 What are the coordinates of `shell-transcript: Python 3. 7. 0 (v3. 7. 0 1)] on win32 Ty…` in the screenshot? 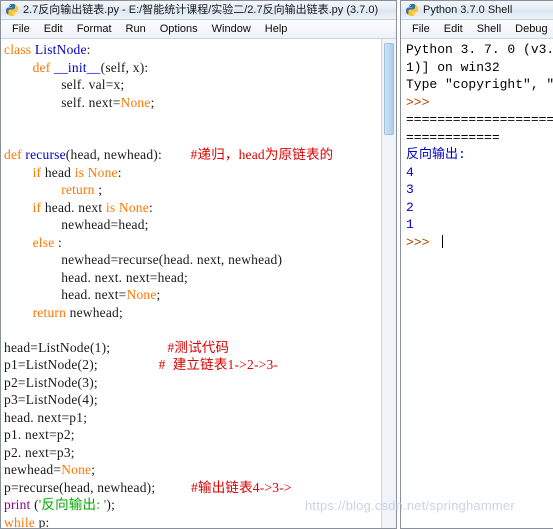 It's located at (477, 145).